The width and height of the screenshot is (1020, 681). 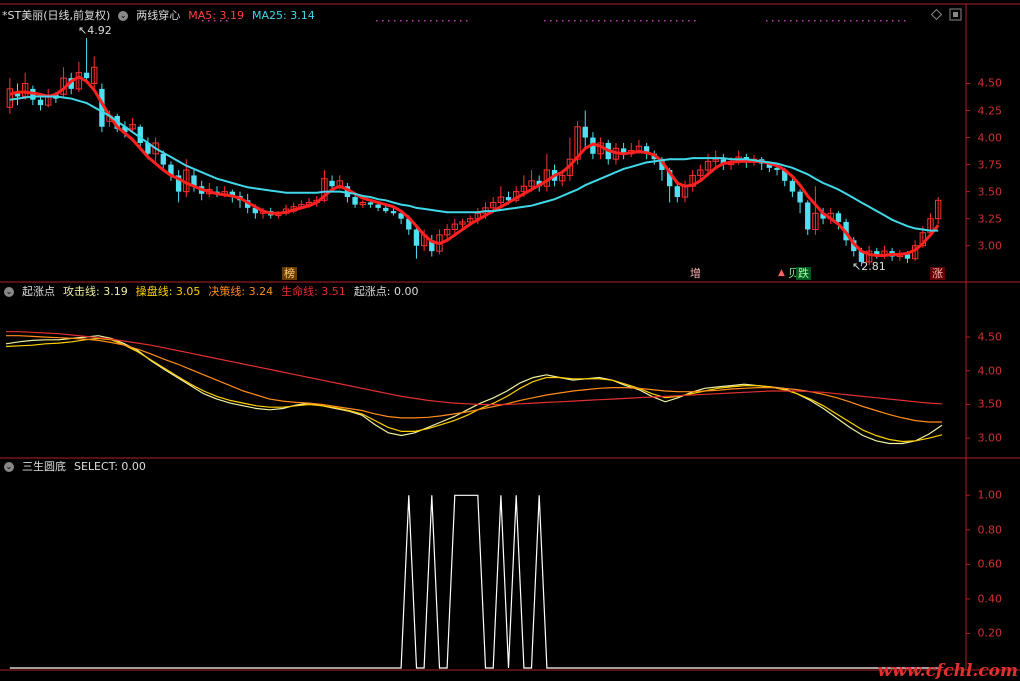 I want to click on panel1-header: *ST美丽(日线,前复权) ⌄ 两线穿心 MA5: 3.19 MA25: 3.14, so click(x=162, y=16).